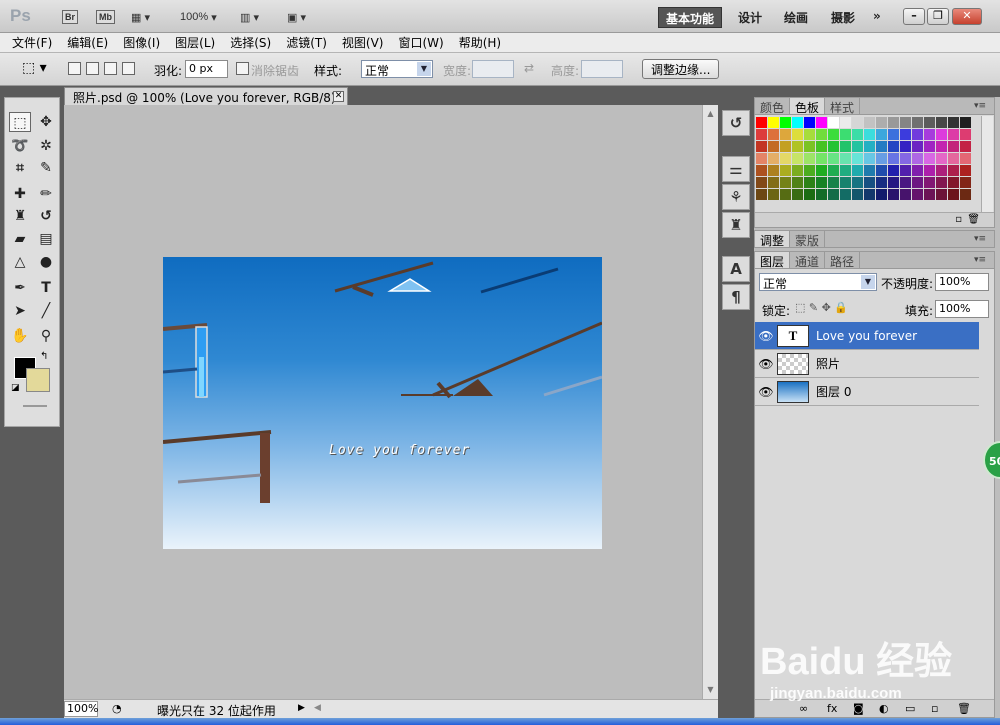 The height and width of the screenshot is (725, 1000). What do you see at coordinates (74, 68) in the screenshot?
I see `selection-mode-new-icon` at bounding box center [74, 68].